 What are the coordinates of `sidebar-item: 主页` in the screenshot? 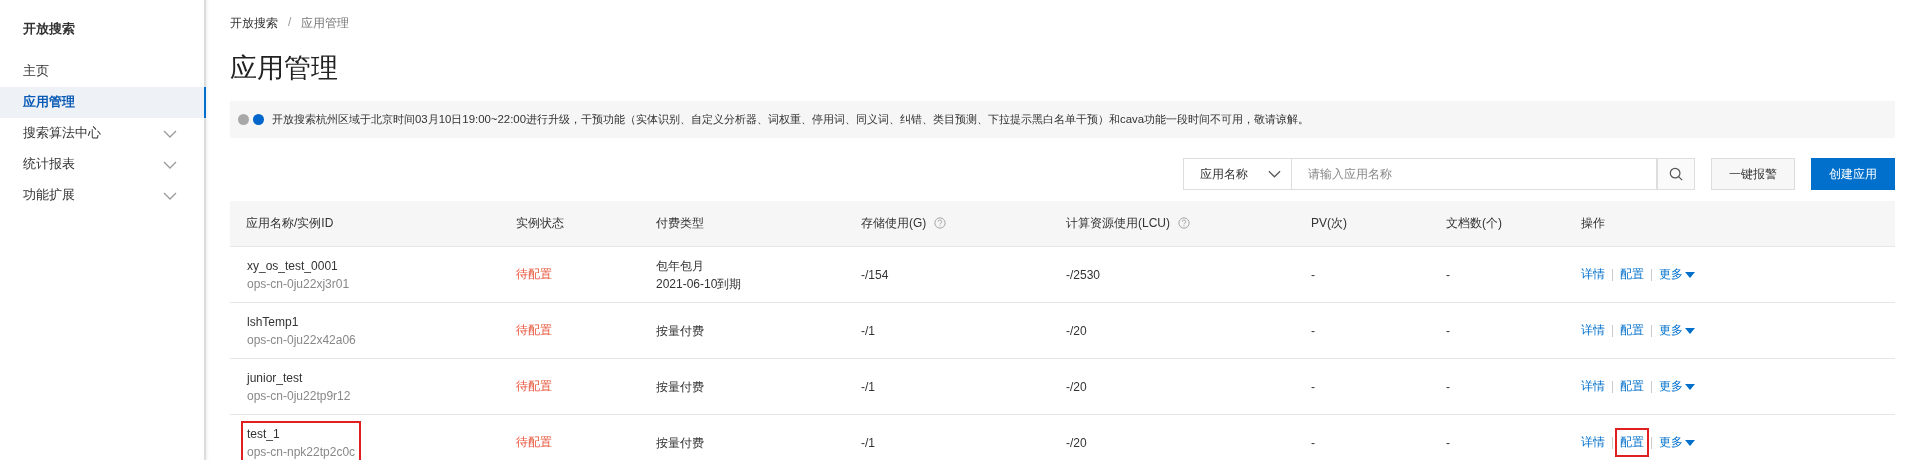 It's located at (102, 71).